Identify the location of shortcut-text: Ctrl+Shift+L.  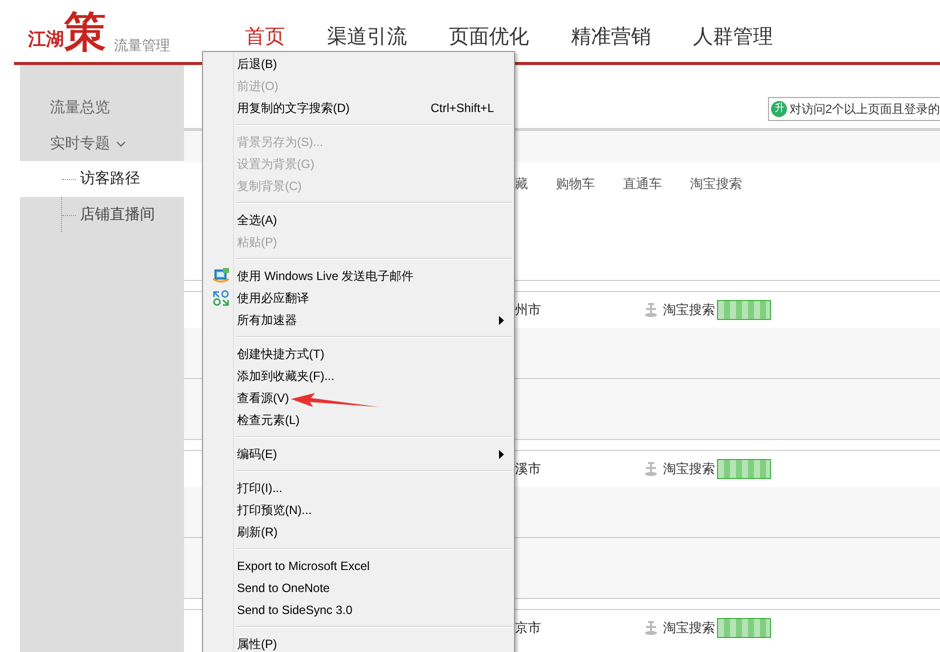
(462, 108).